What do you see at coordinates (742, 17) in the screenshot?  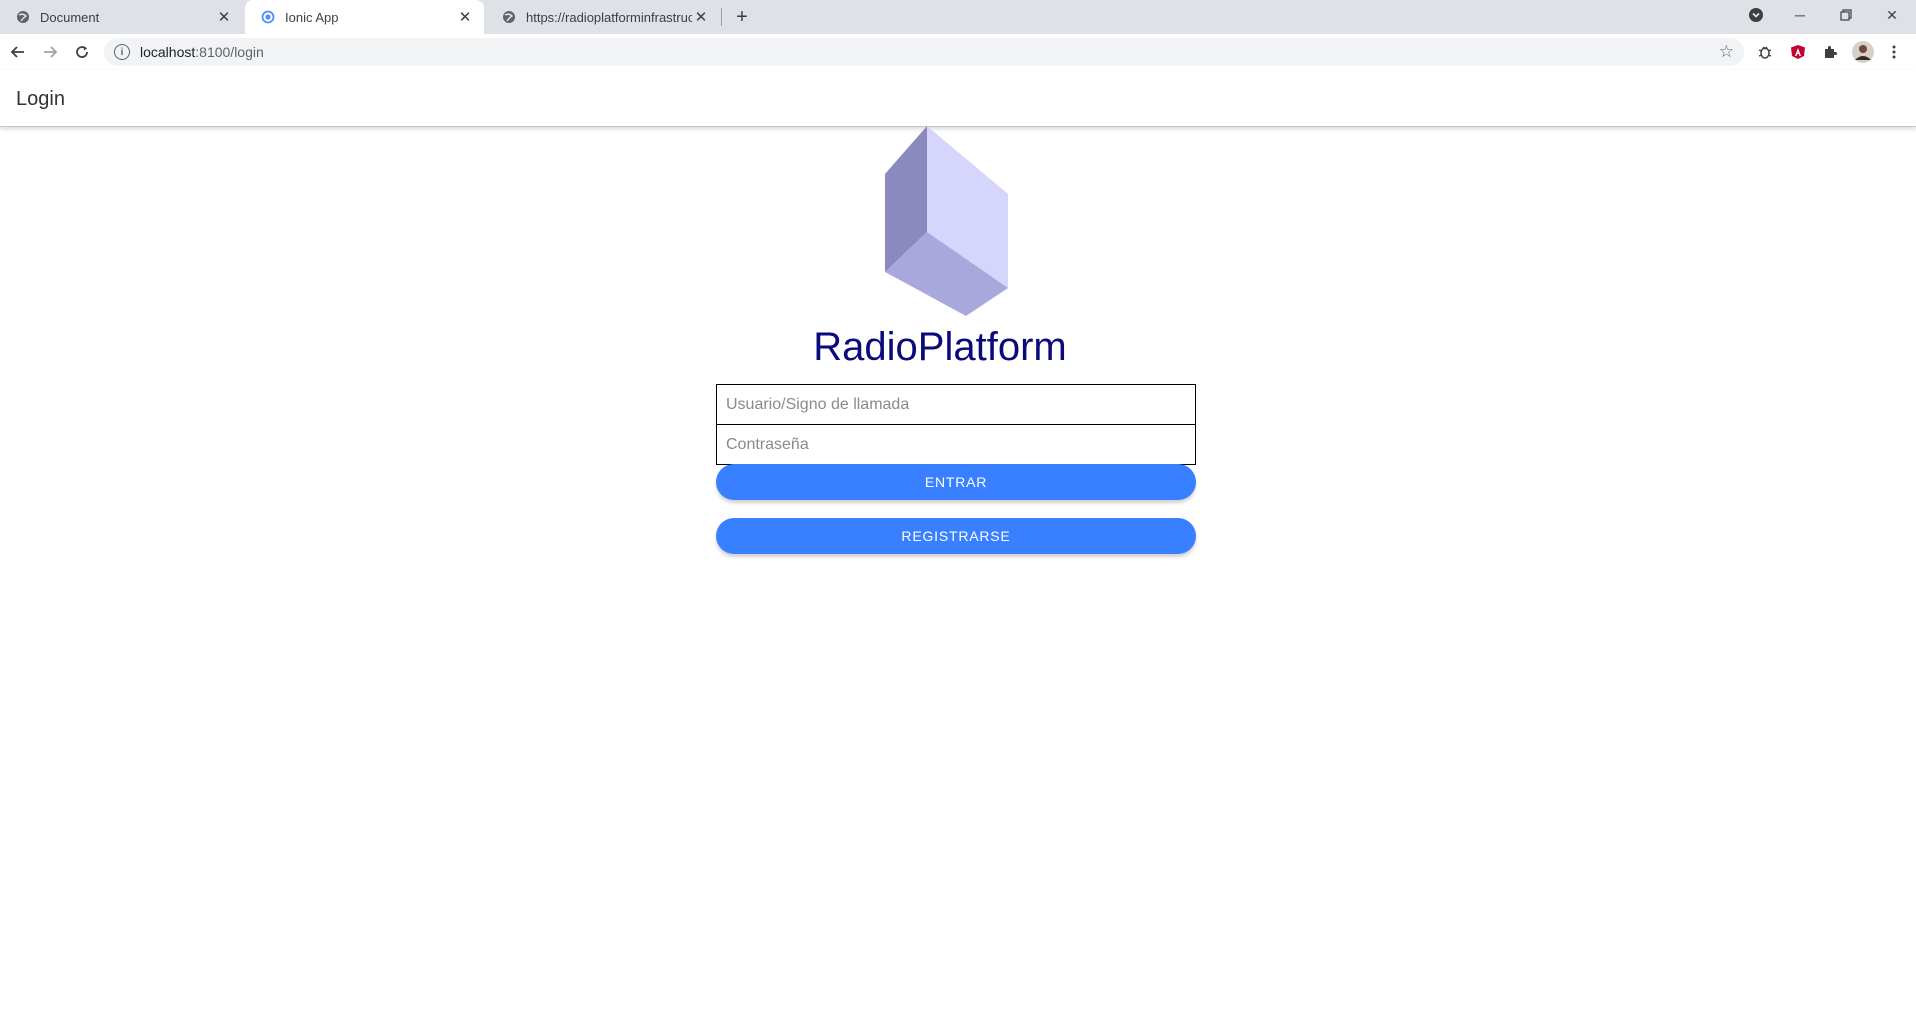 I see `new-tab-icon: +` at bounding box center [742, 17].